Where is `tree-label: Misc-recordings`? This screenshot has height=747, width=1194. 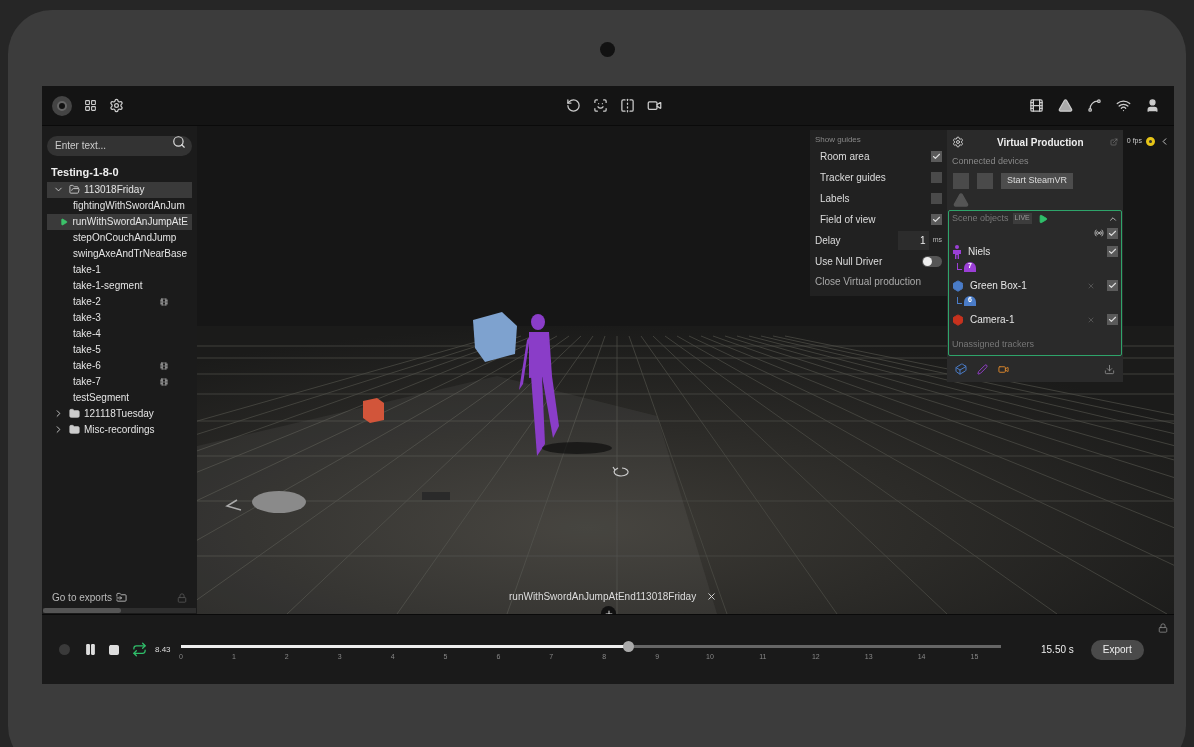 tree-label: Misc-recordings is located at coordinates (120, 430).